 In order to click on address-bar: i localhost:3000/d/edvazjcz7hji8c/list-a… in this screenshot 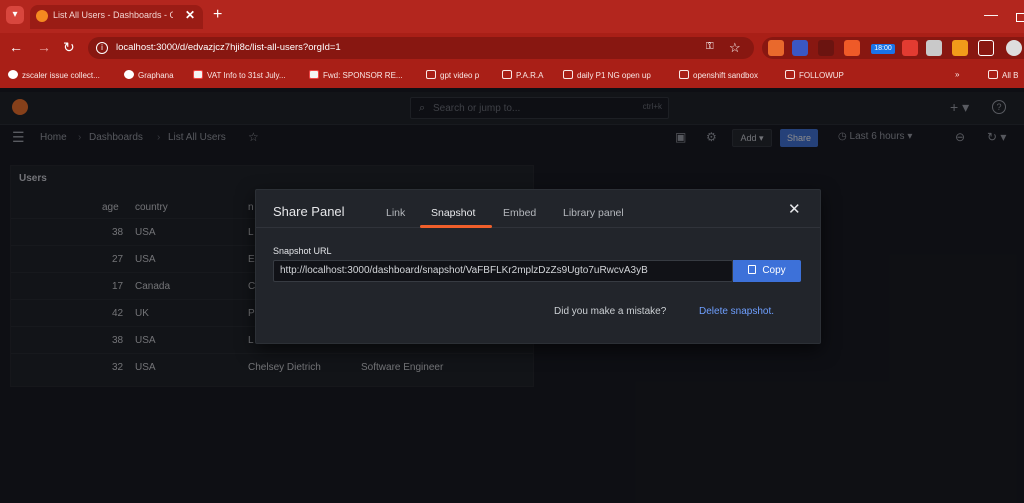, I will do `click(421, 48)`.